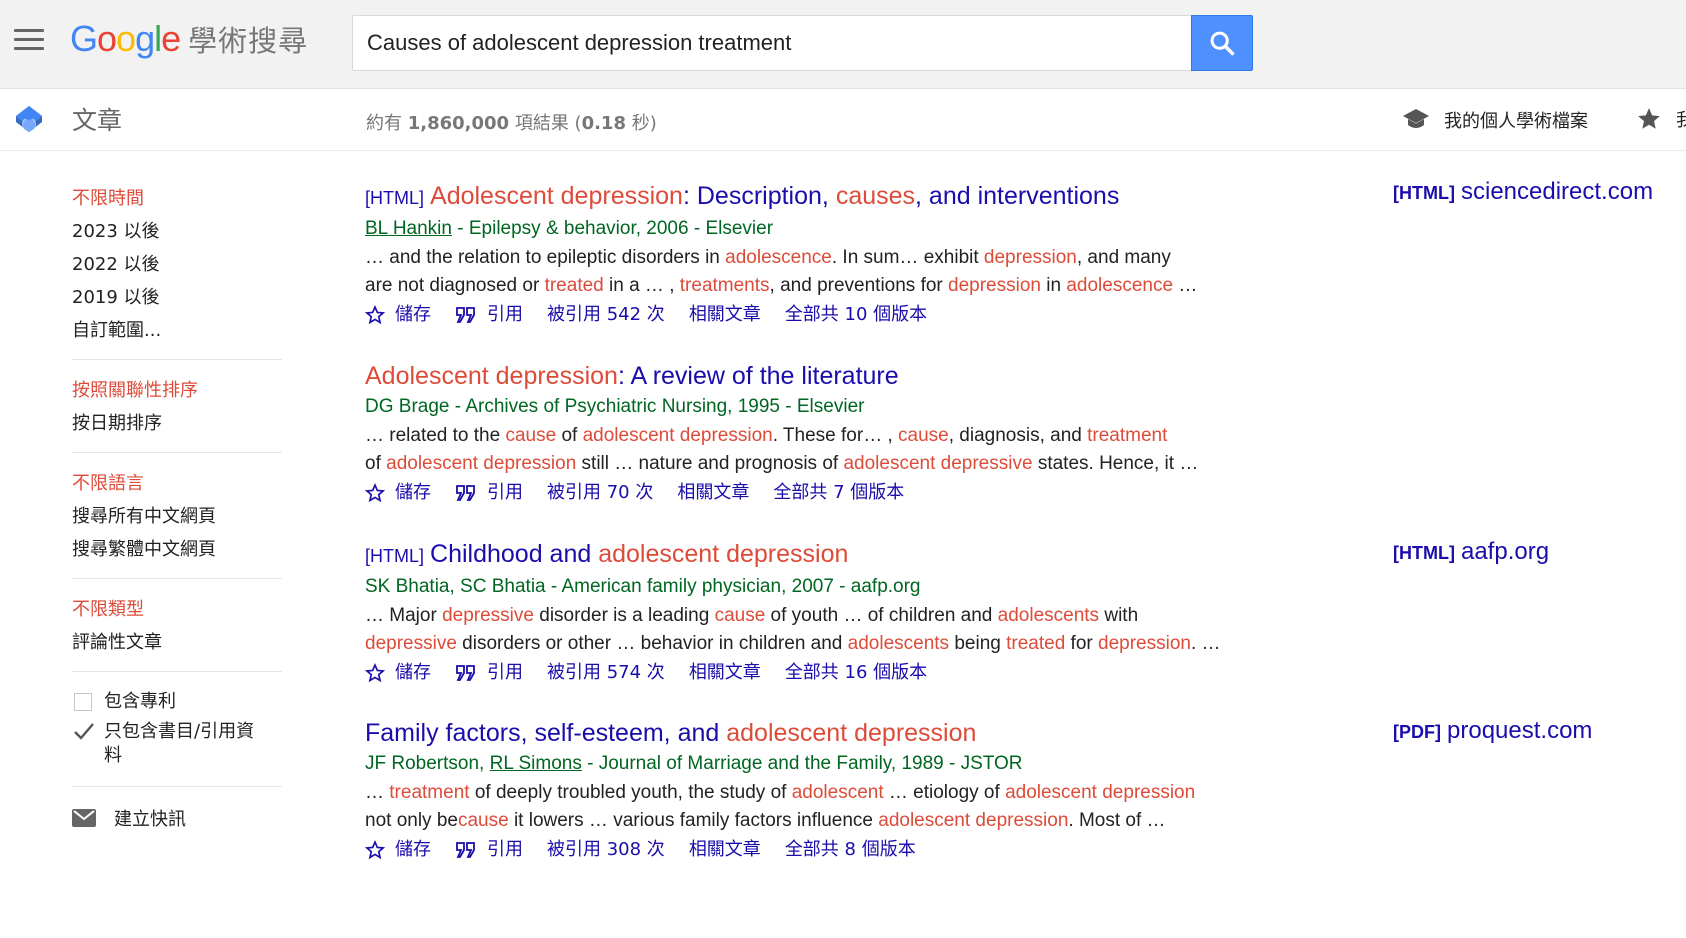  I want to click on snippet-part: in, so click(1053, 285).